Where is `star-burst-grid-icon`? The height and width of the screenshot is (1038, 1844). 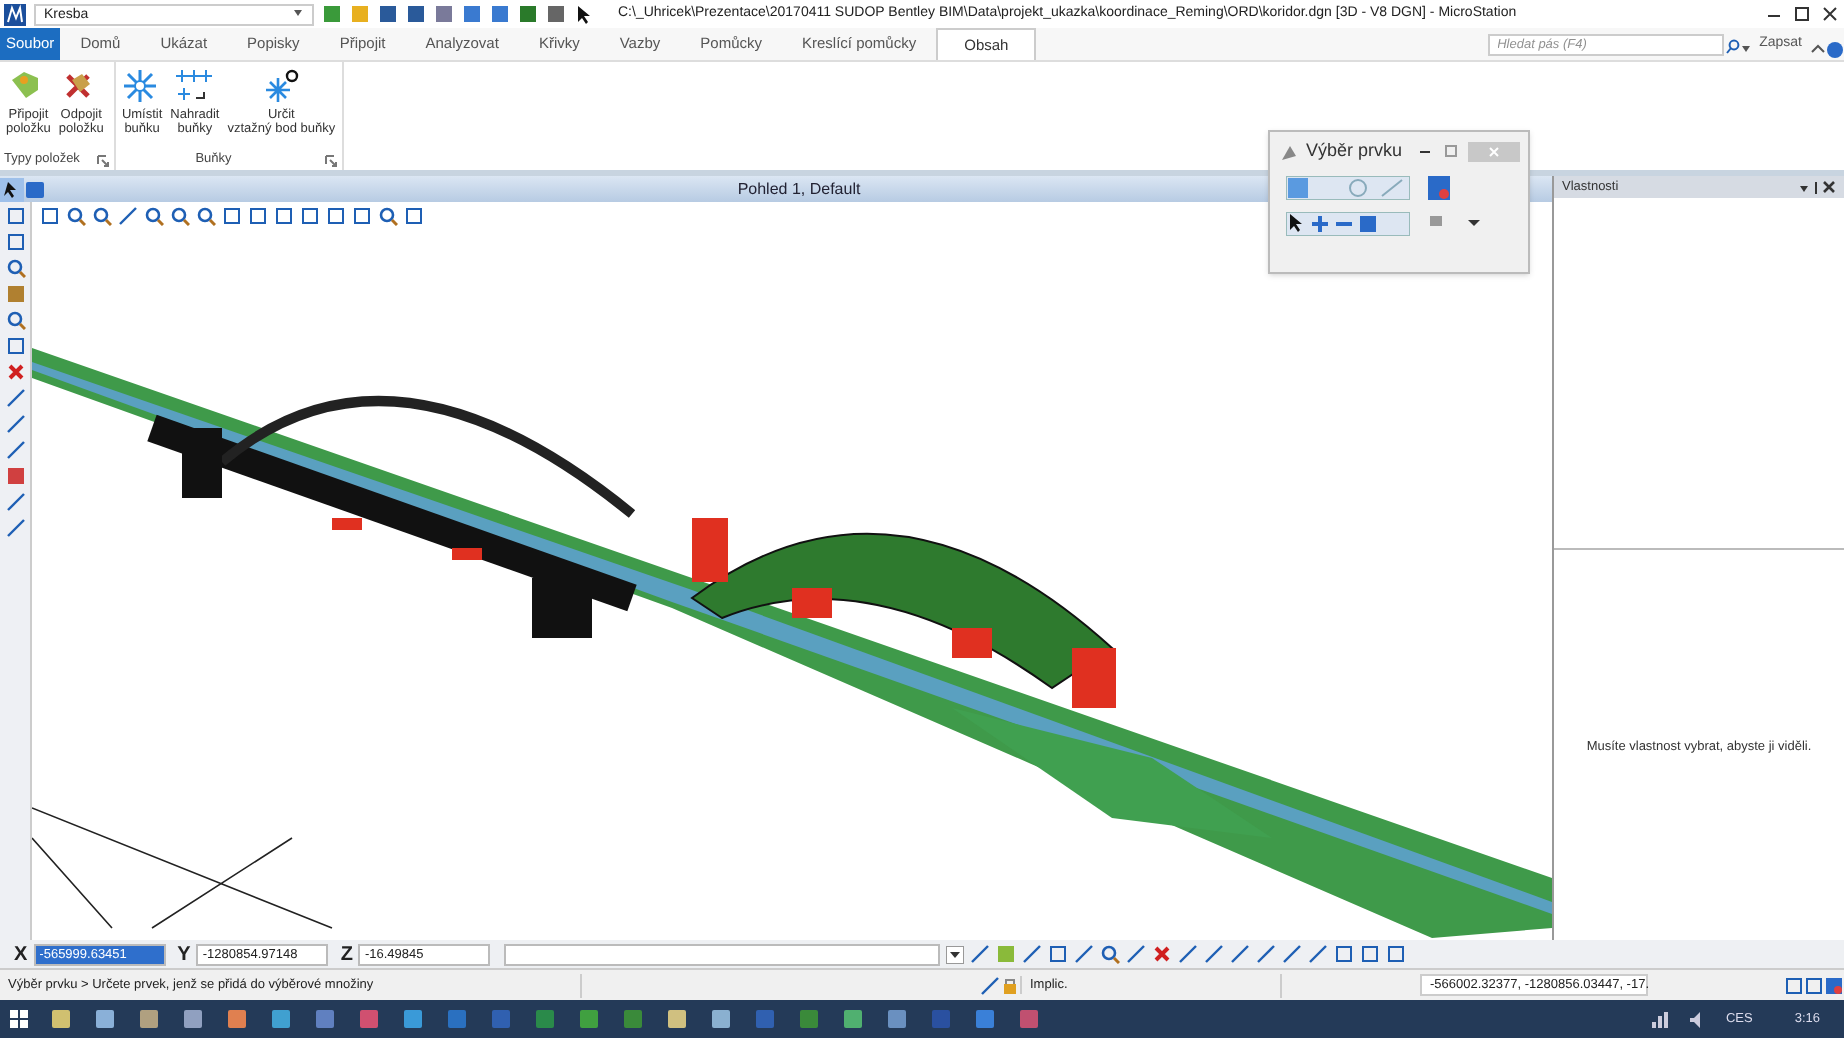 star-burst-grid-icon is located at coordinates (194, 86).